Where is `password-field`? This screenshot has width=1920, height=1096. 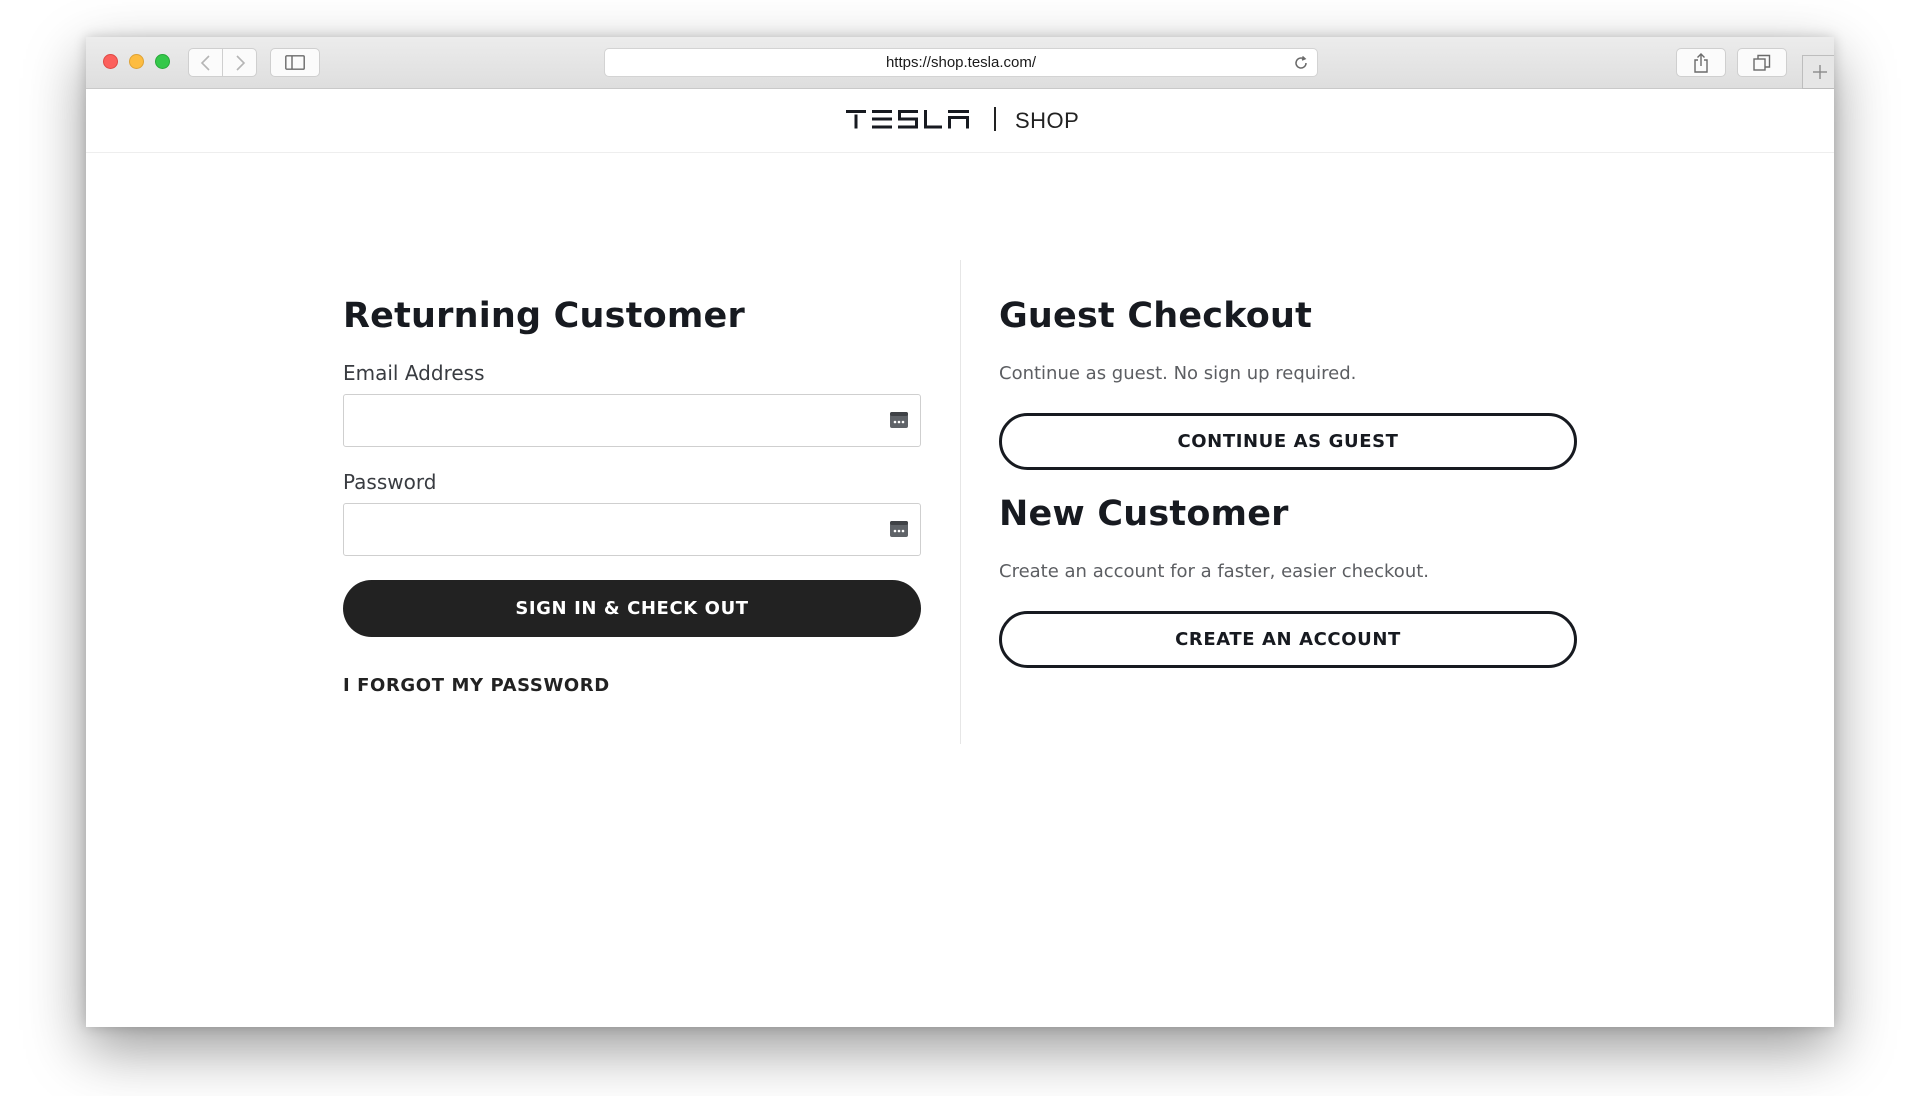
password-field is located at coordinates (632, 529).